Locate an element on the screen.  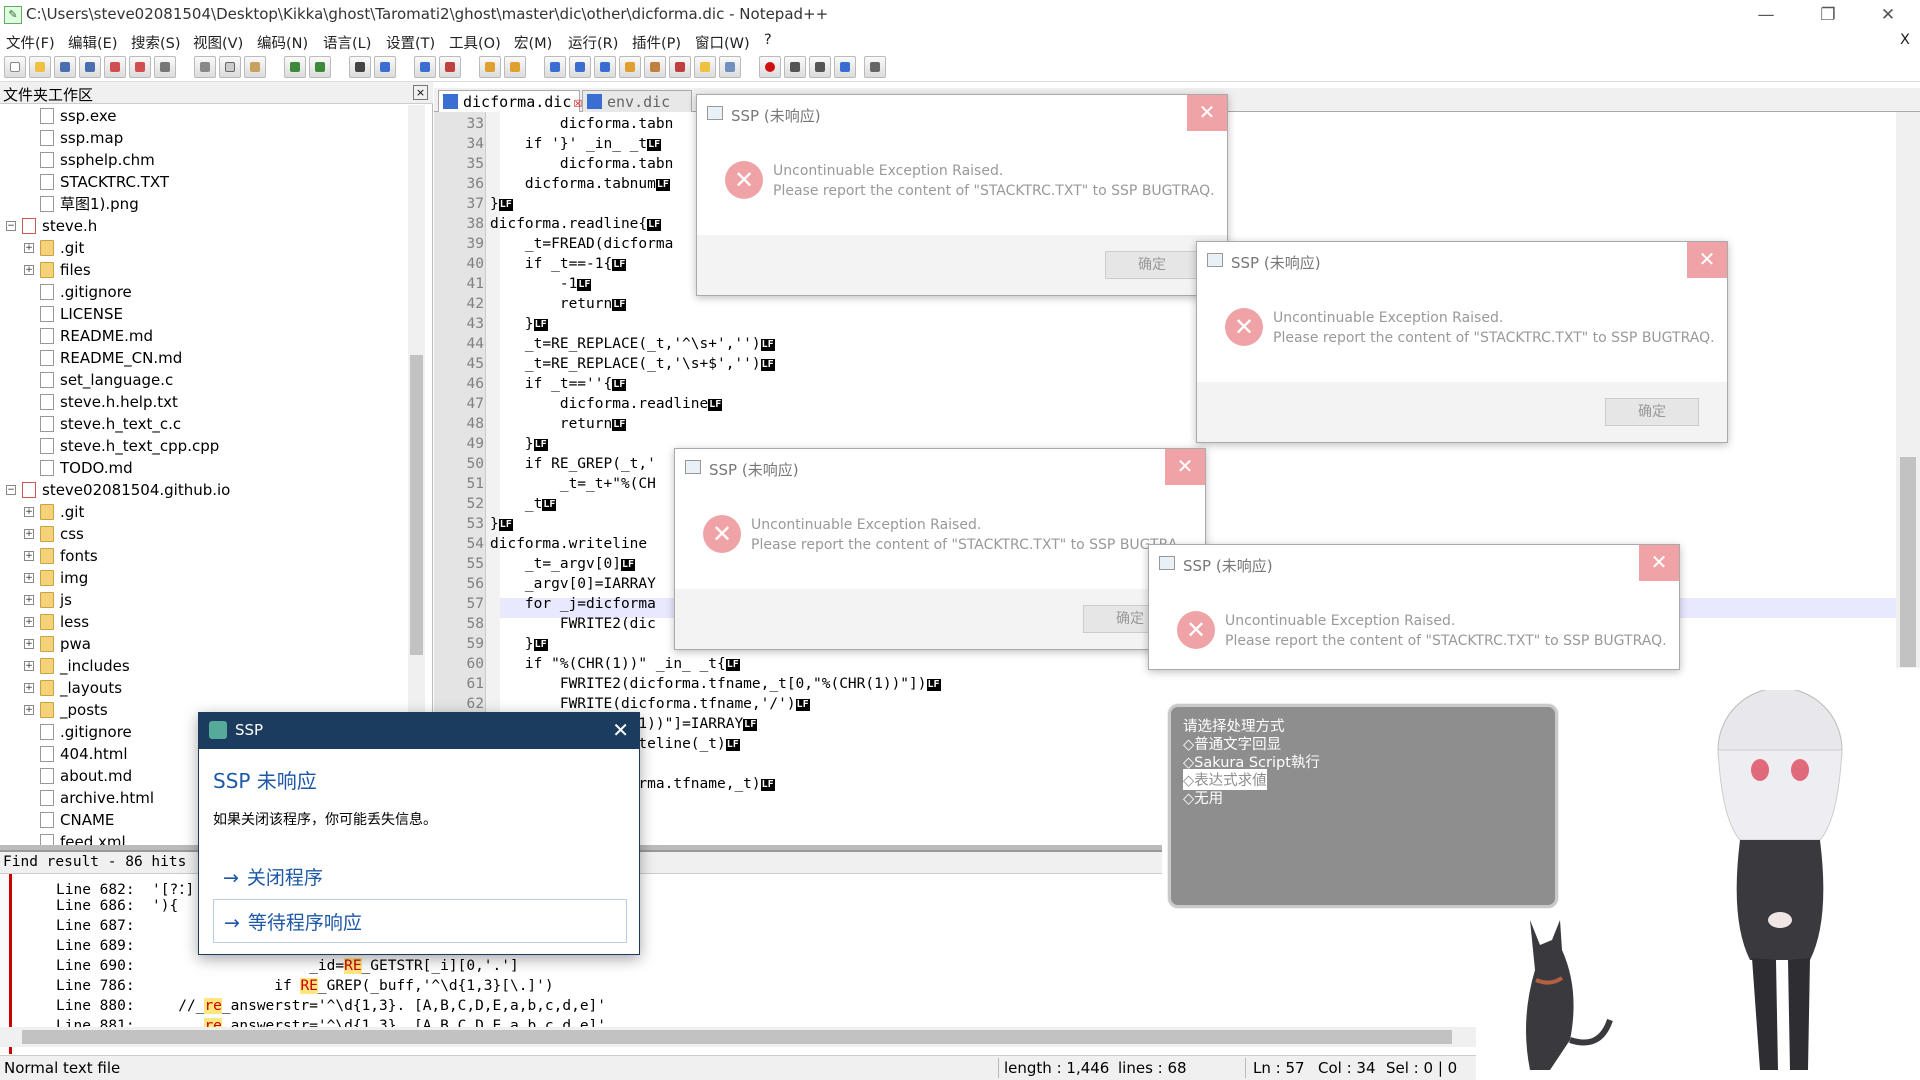
tree-item: steve.h is located at coordinates (59, 226).